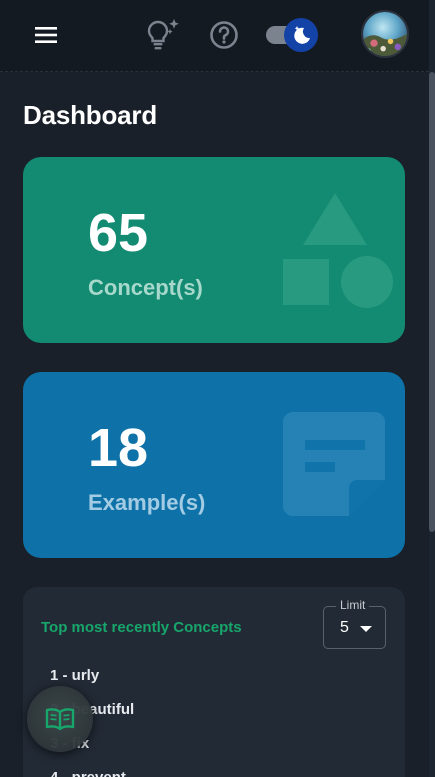 The height and width of the screenshot is (777, 435). I want to click on limit-select: Limit 5, so click(354, 623).